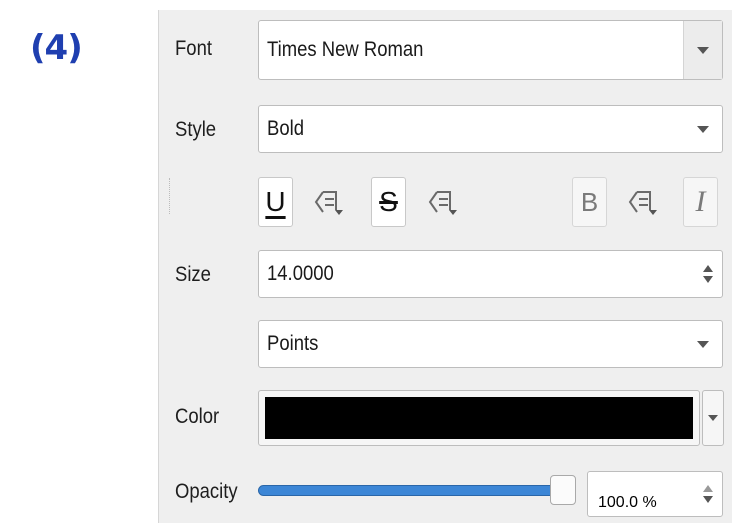 Image resolution: width=732 pixels, height=523 pixels. Describe the element at coordinates (490, 129) in the screenshot. I see `style-combo: Bold` at that location.